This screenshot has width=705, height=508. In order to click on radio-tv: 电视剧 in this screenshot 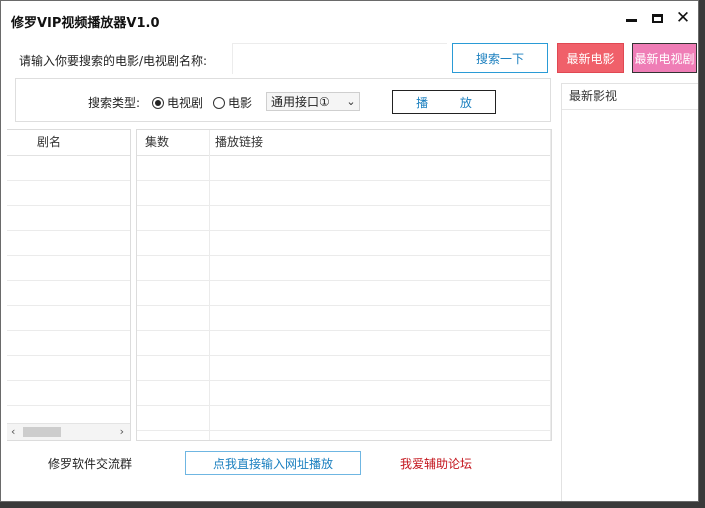, I will do `click(177, 102)`.